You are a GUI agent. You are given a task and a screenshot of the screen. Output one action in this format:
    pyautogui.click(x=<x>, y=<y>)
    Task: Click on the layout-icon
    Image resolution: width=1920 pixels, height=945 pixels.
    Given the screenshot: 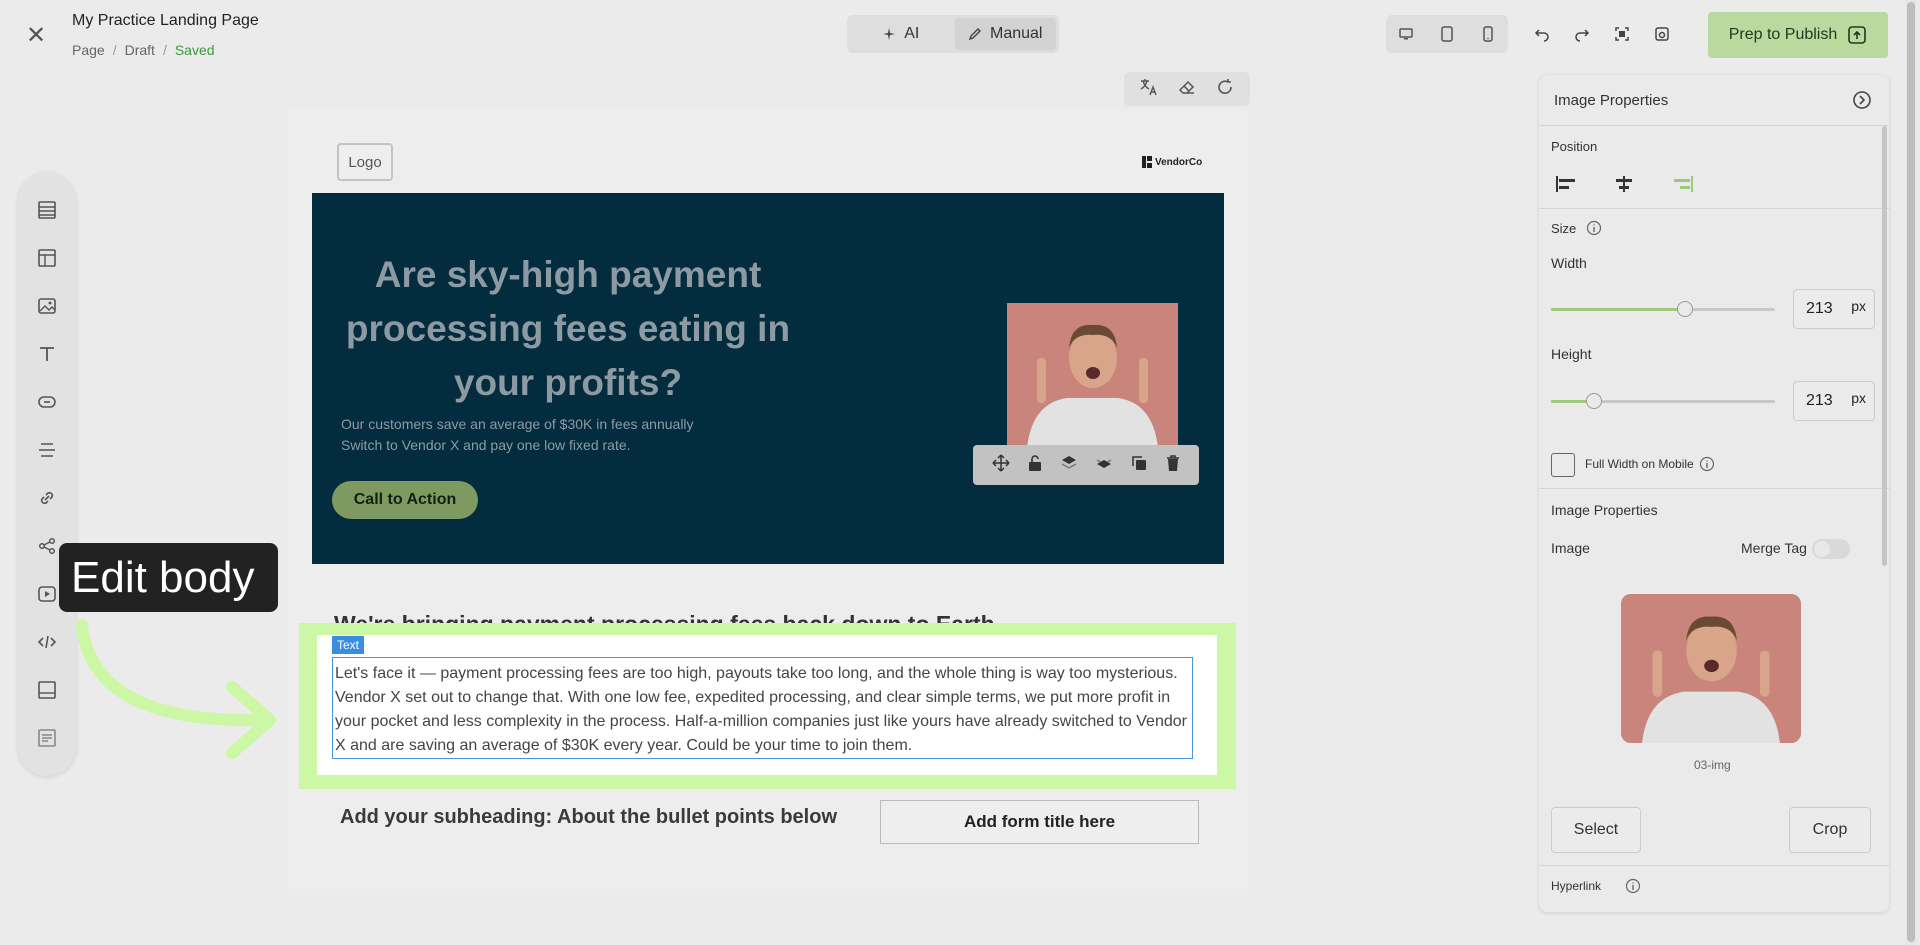 What is the action you would take?
    pyautogui.click(x=47, y=258)
    